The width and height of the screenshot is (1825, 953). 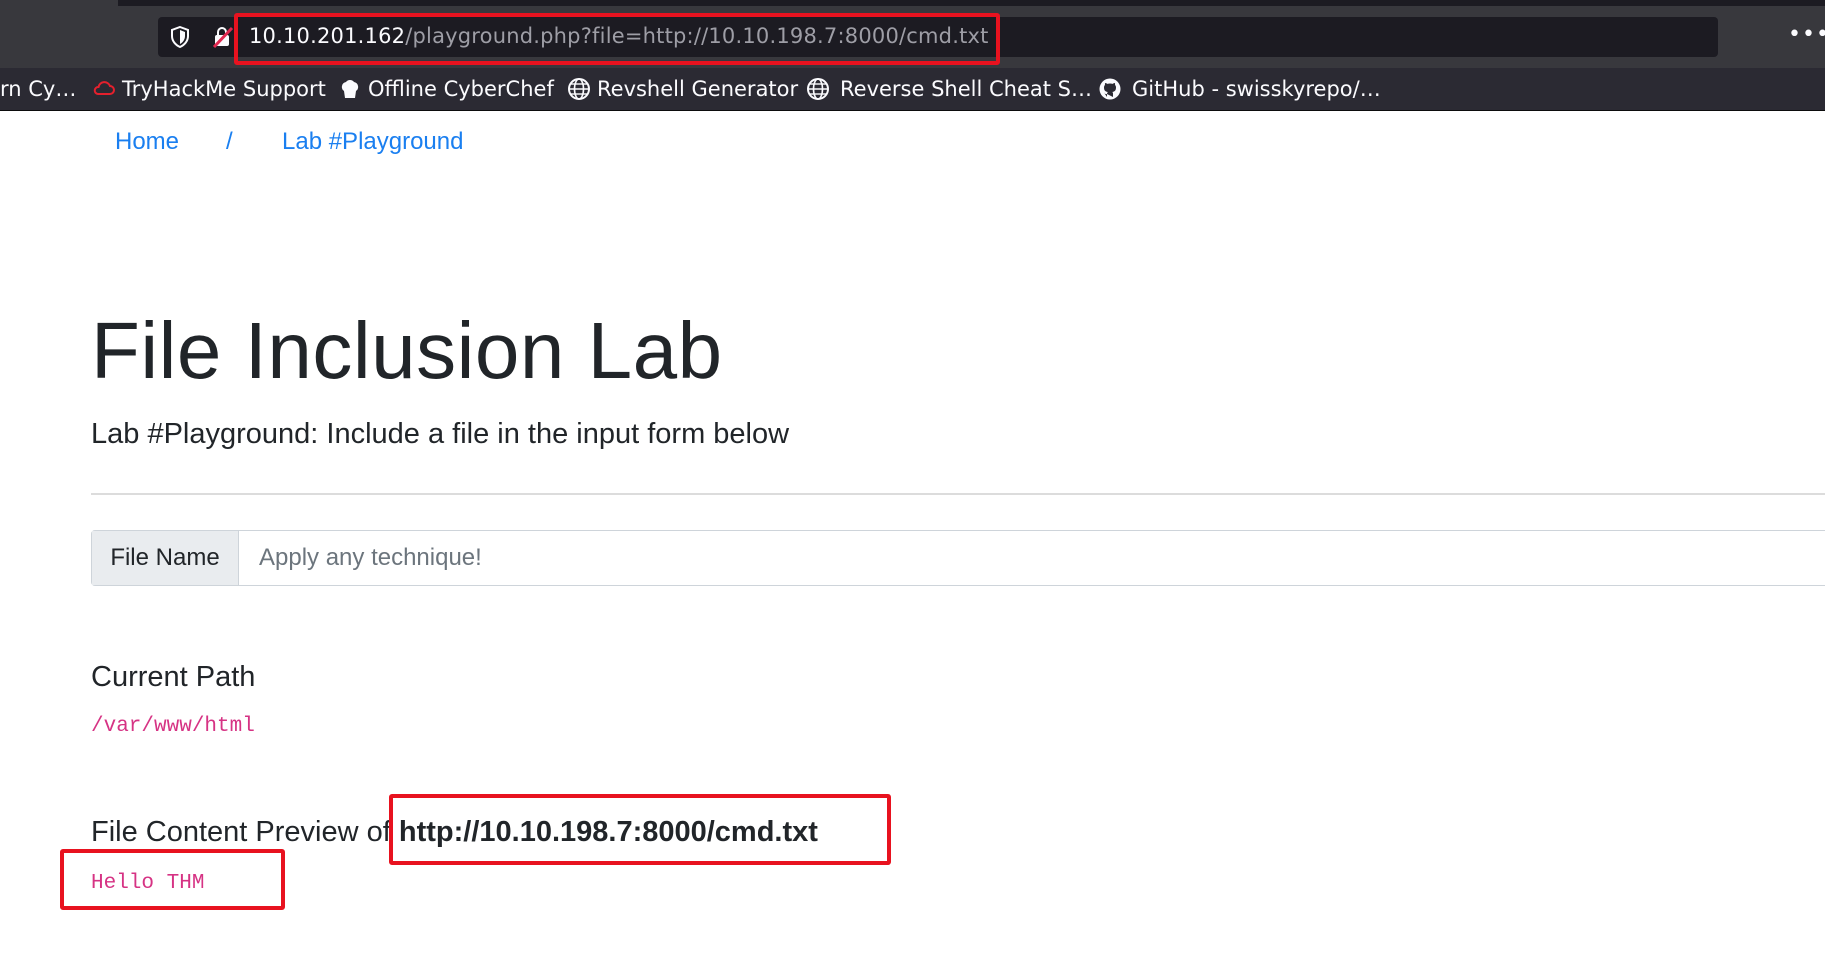 What do you see at coordinates (350, 89) in the screenshot?
I see `chef-hat-icon` at bounding box center [350, 89].